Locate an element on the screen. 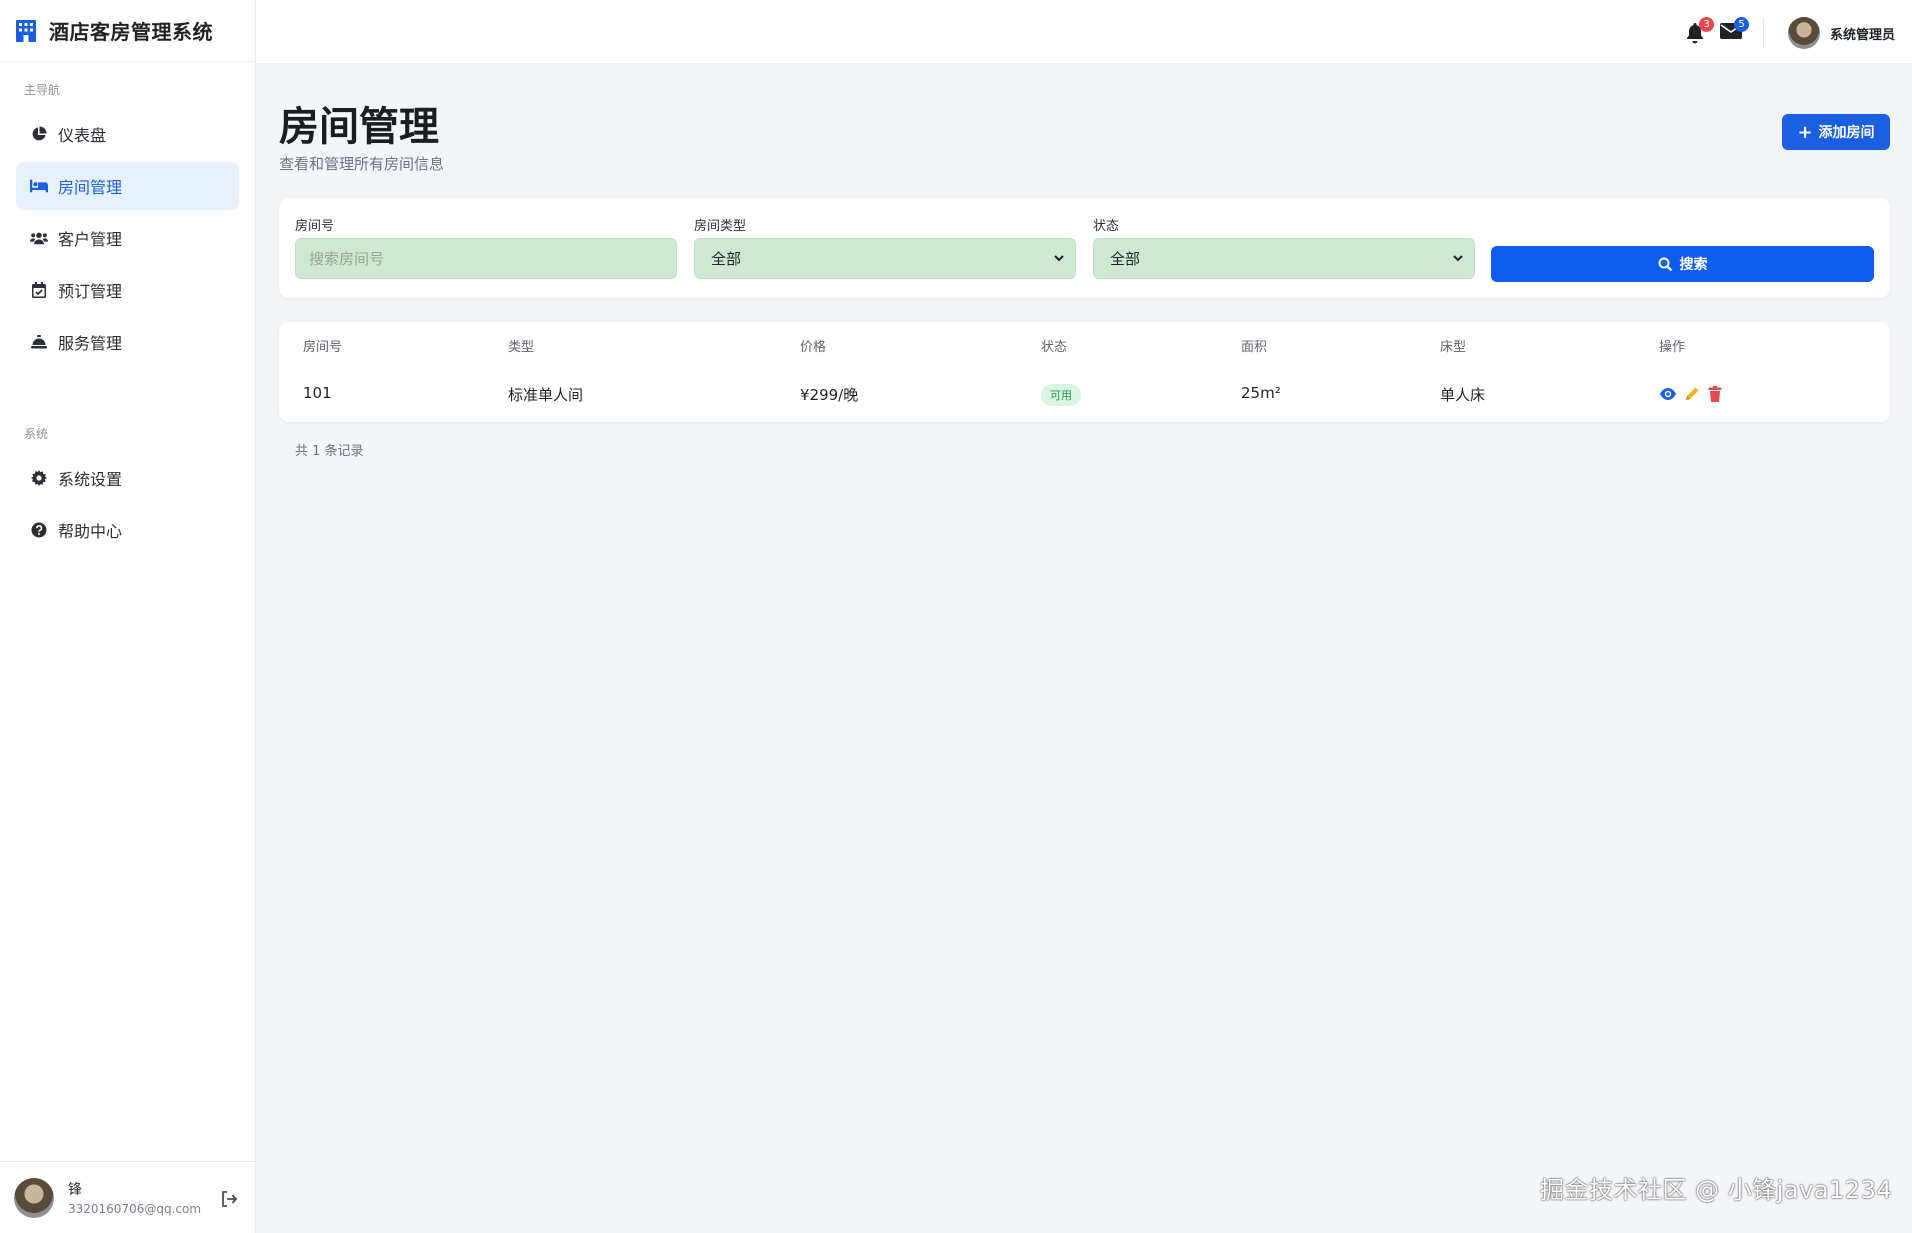 The height and width of the screenshot is (1233, 1912). filter-panel: 房间号 搜索房间号 房间类型 全部 状态 全部 搜索 is located at coordinates (1084, 248).